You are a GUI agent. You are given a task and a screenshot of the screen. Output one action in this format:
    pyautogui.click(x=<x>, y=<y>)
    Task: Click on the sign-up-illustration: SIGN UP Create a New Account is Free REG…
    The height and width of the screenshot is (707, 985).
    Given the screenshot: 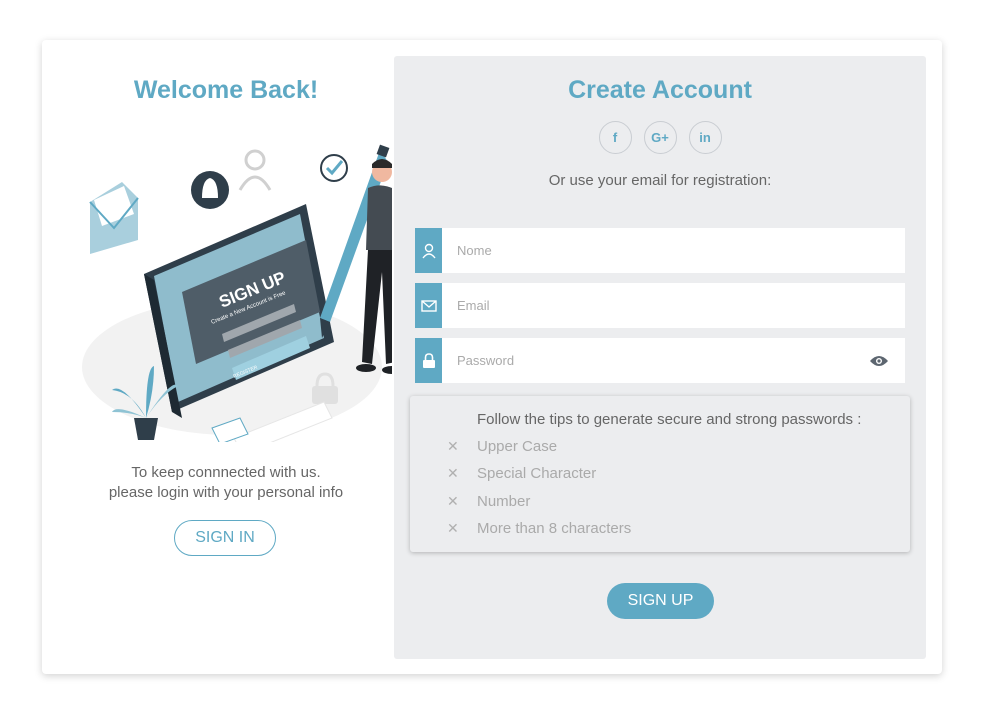 What is the action you would take?
    pyautogui.click(x=237, y=293)
    